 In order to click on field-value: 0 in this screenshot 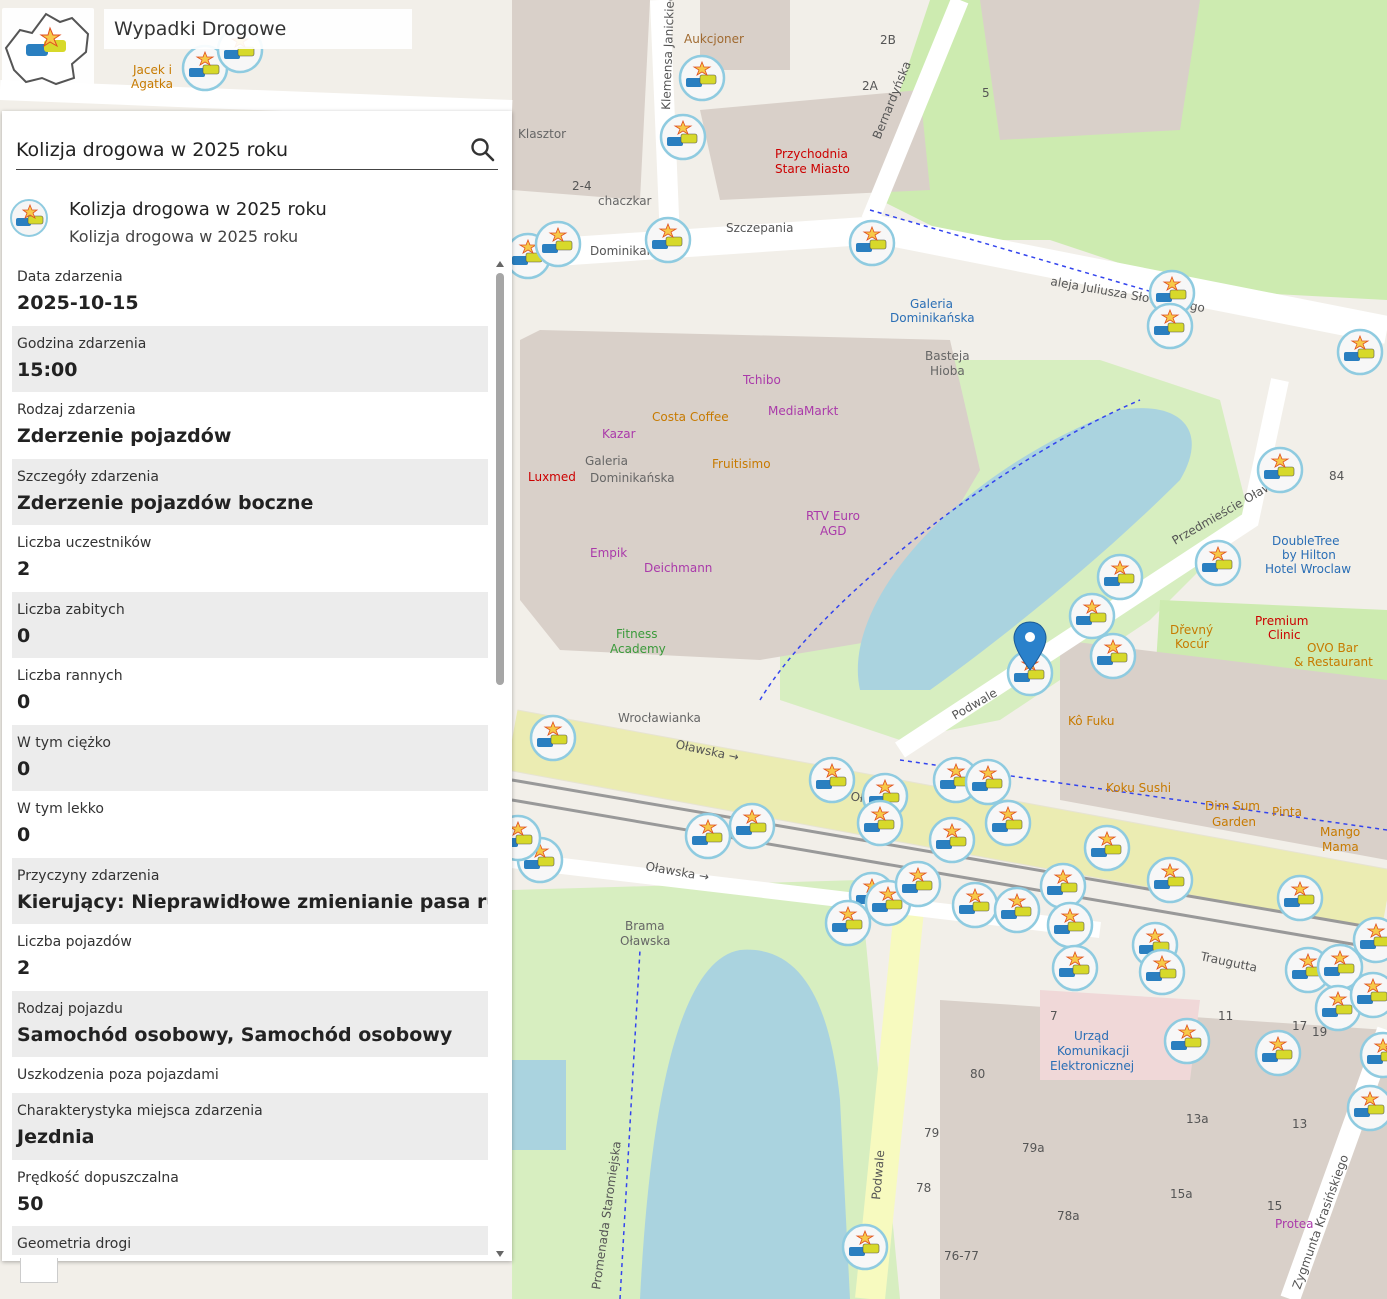, I will do `click(24, 635)`.